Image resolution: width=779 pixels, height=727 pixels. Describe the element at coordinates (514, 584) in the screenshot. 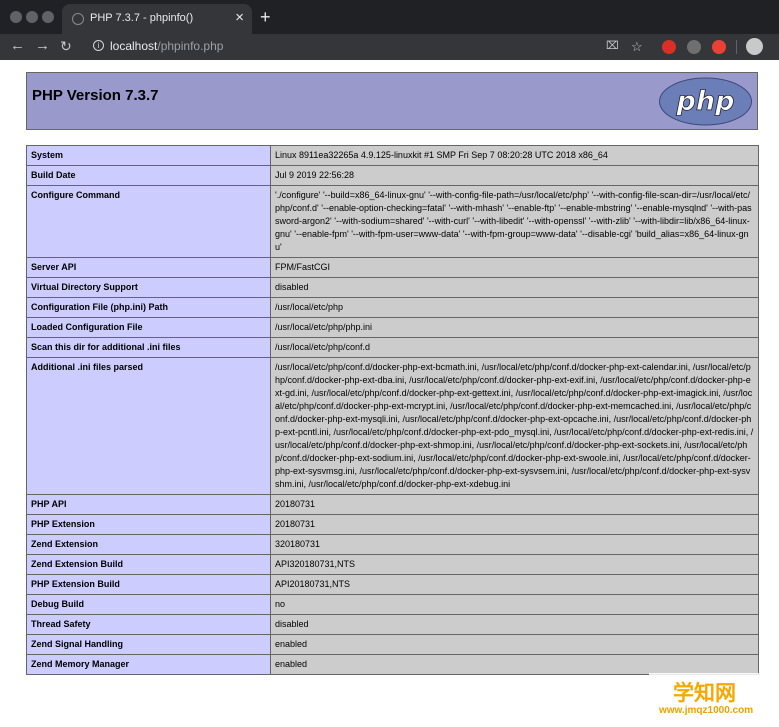

I see `row-value: API20180731,NTS` at that location.